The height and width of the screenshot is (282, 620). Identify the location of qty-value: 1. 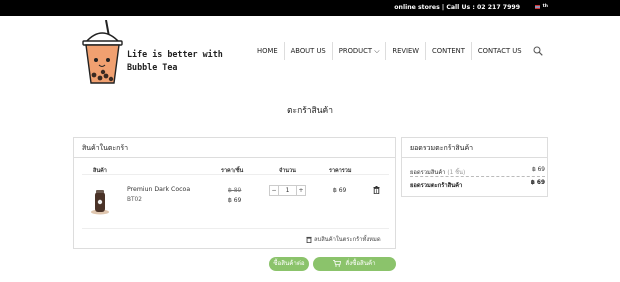
(287, 190).